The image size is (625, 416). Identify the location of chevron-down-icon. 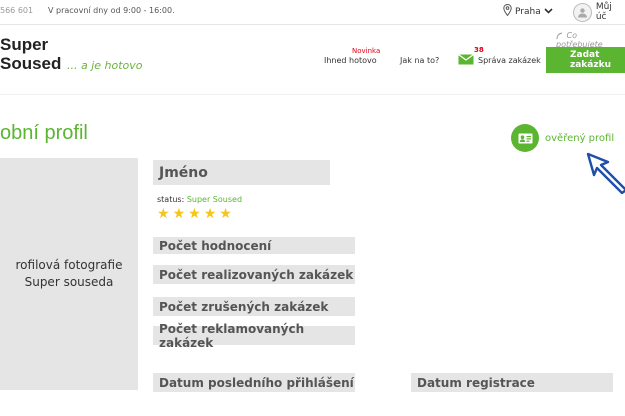
(548, 12).